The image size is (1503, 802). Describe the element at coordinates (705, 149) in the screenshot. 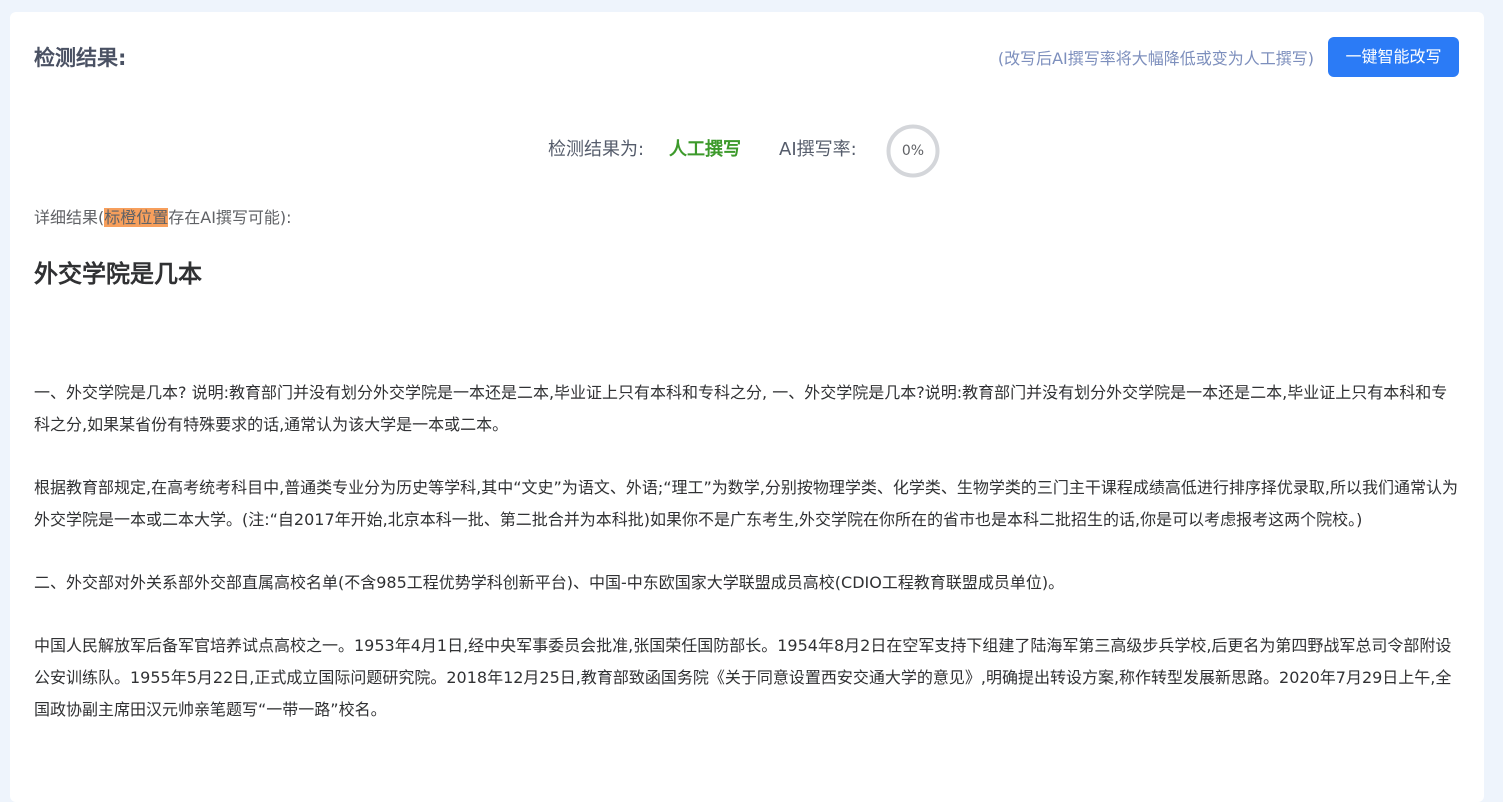

I see `result-value: 人工撰写` at that location.